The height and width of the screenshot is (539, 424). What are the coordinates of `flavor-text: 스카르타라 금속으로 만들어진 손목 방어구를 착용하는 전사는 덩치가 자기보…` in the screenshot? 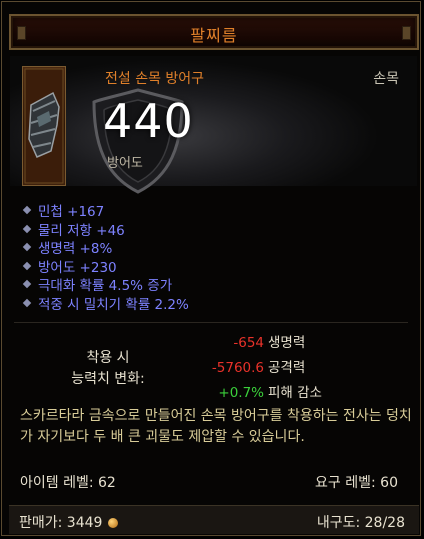 It's located at (216, 426).